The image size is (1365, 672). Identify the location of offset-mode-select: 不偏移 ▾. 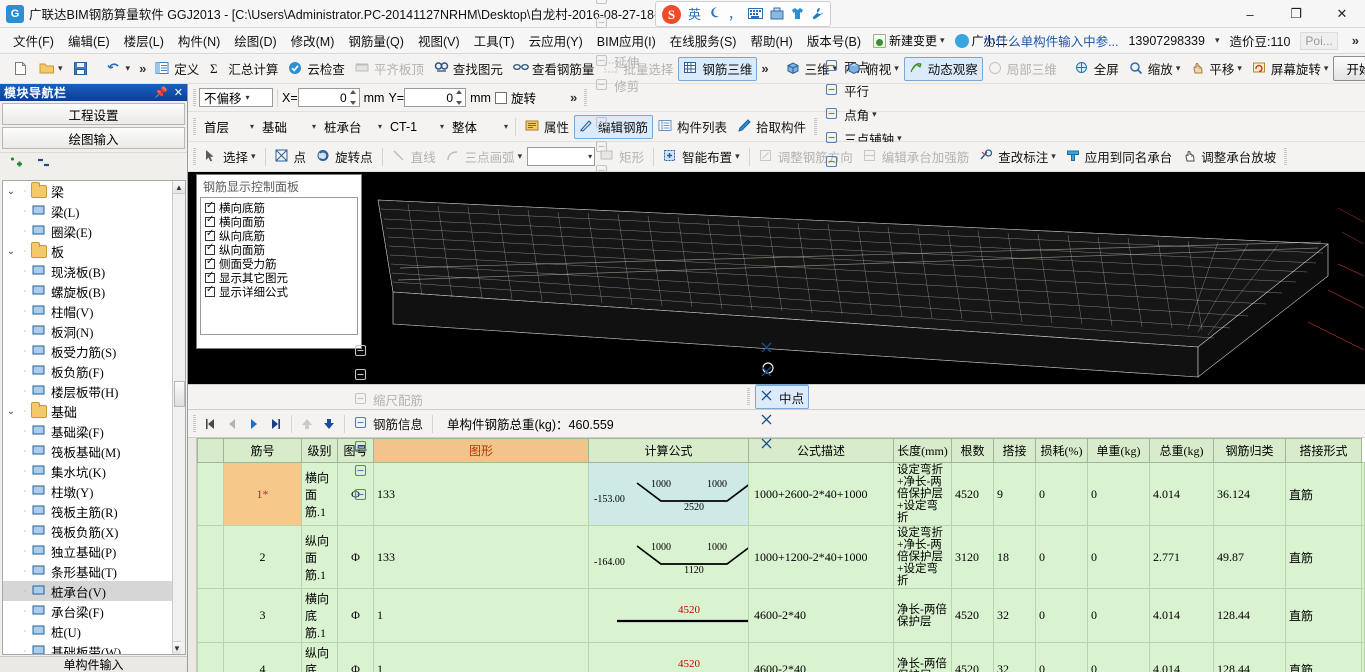
(236, 97).